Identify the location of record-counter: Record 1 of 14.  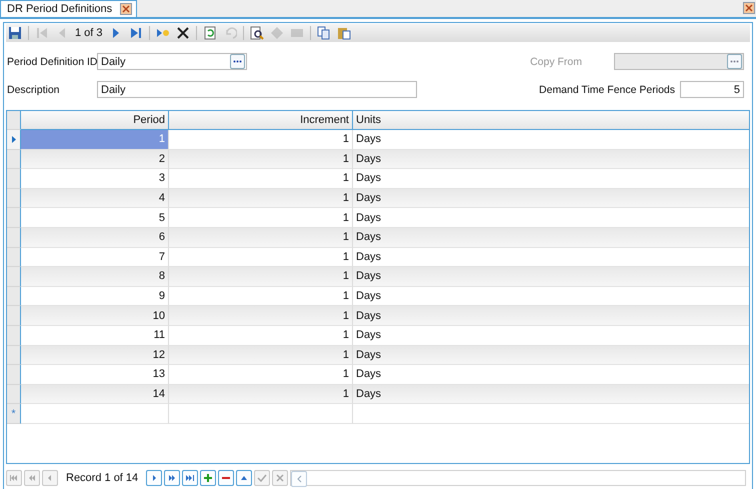
(102, 478).